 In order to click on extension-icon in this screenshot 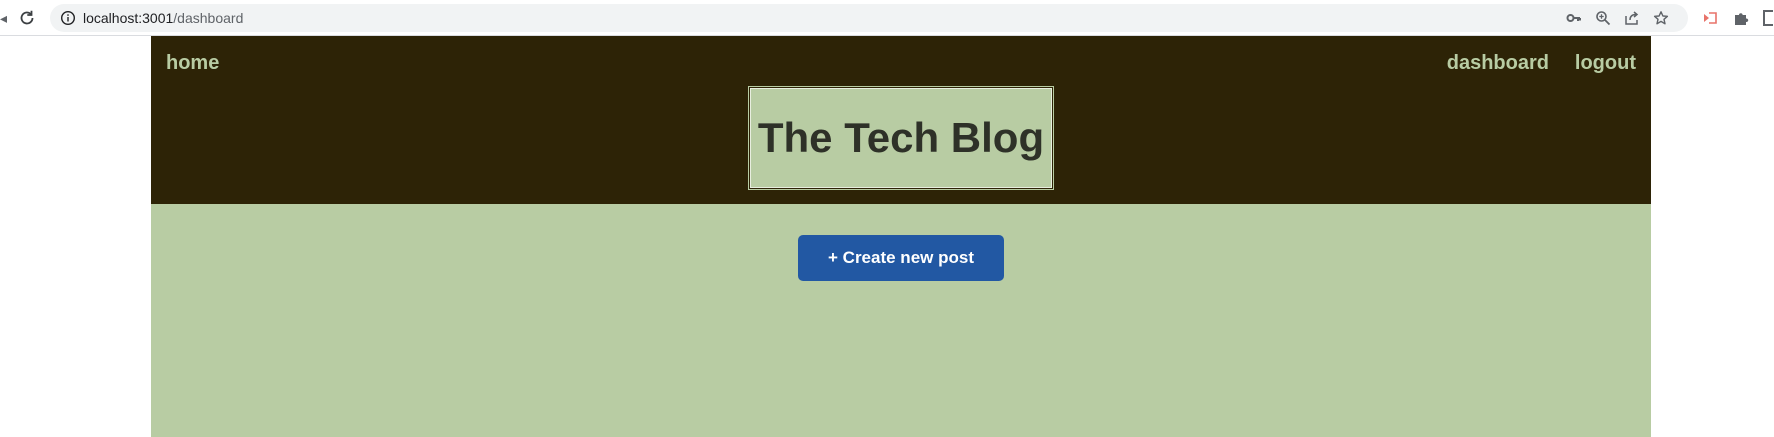, I will do `click(1710, 18)`.